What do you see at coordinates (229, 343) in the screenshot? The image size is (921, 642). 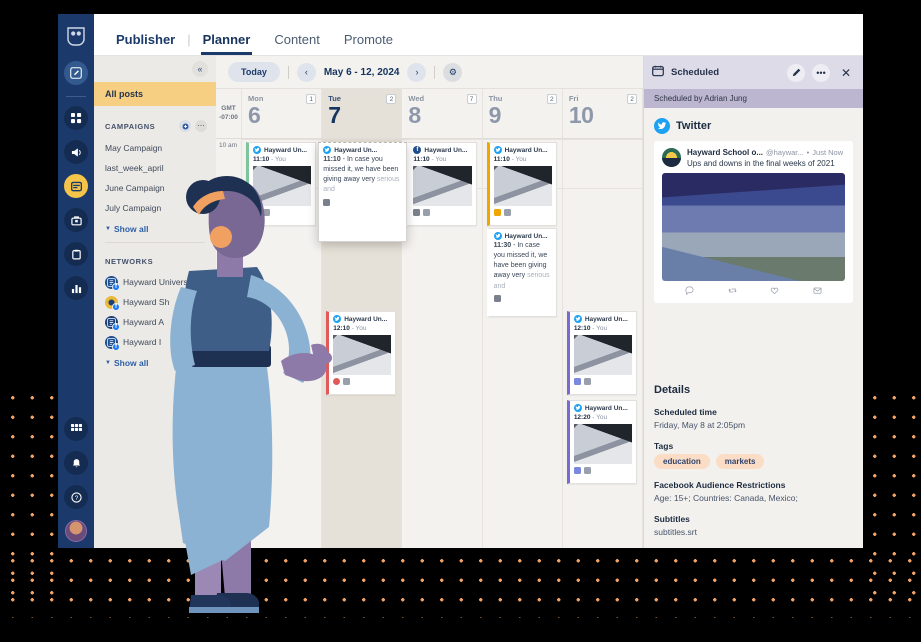 I see `time-axis: 10 am 11 am` at bounding box center [229, 343].